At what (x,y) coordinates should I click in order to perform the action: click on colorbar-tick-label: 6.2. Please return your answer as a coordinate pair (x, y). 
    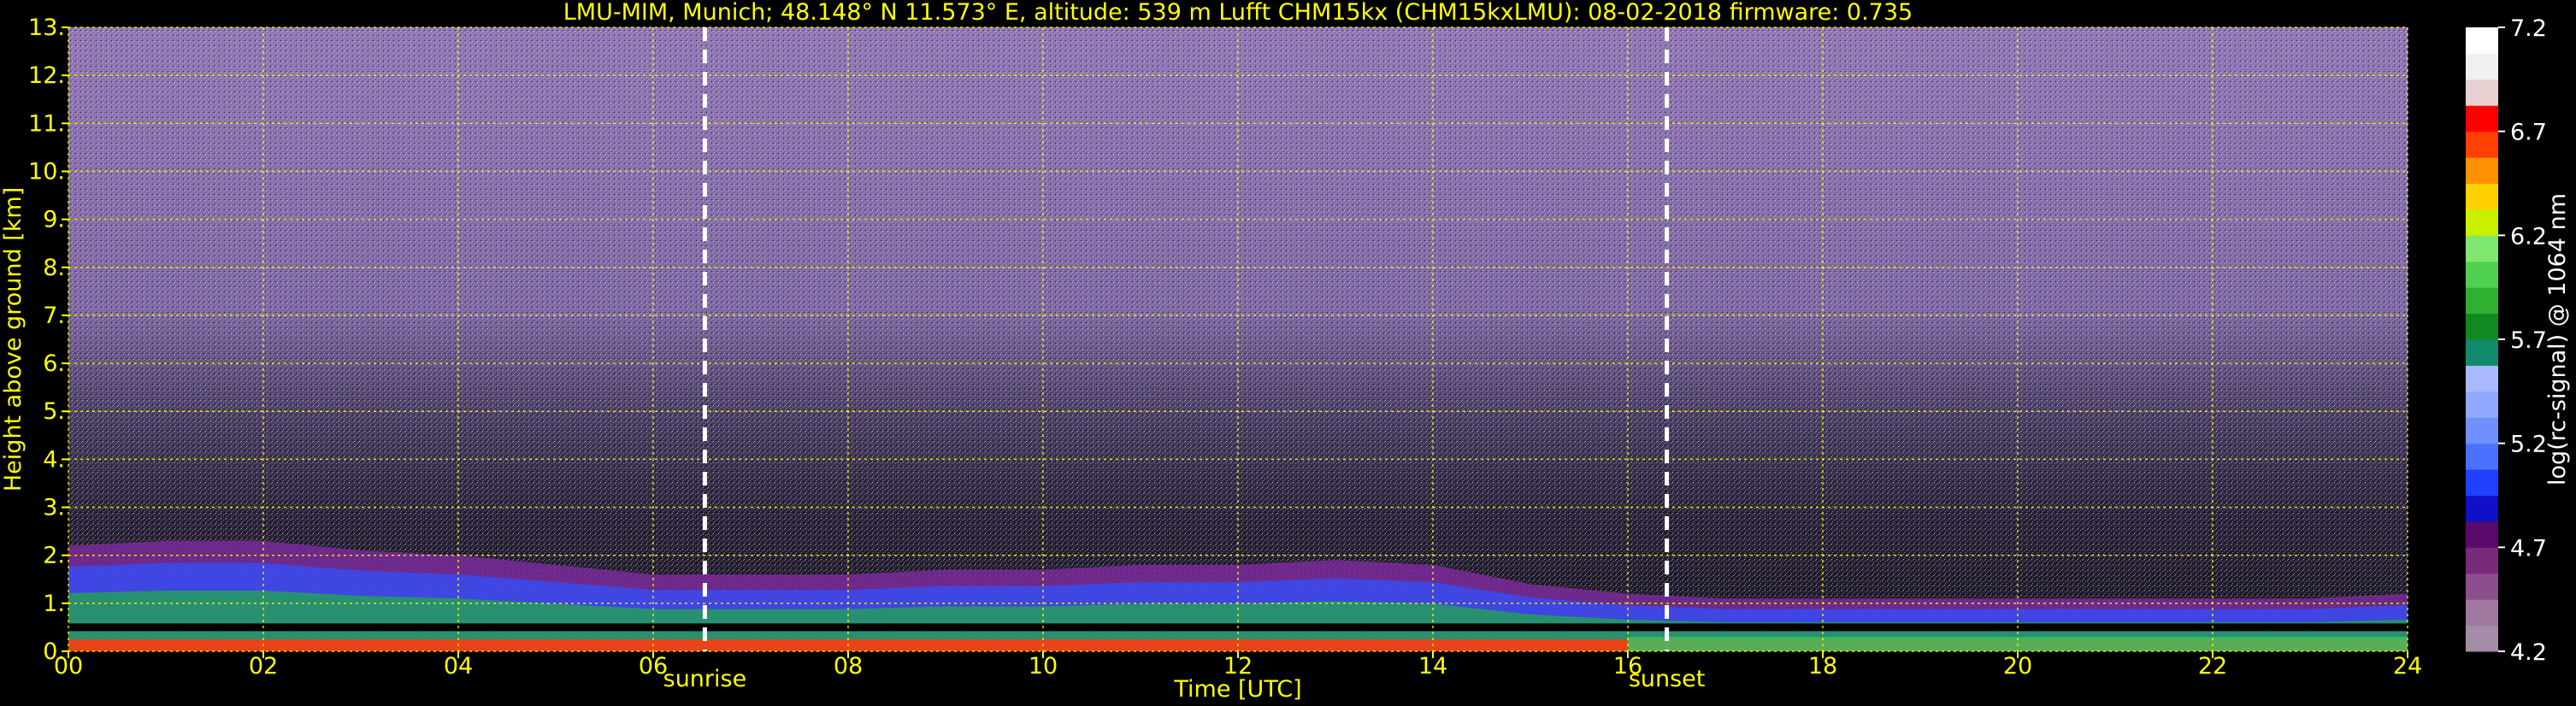
    Looking at the image, I should click on (2528, 236).